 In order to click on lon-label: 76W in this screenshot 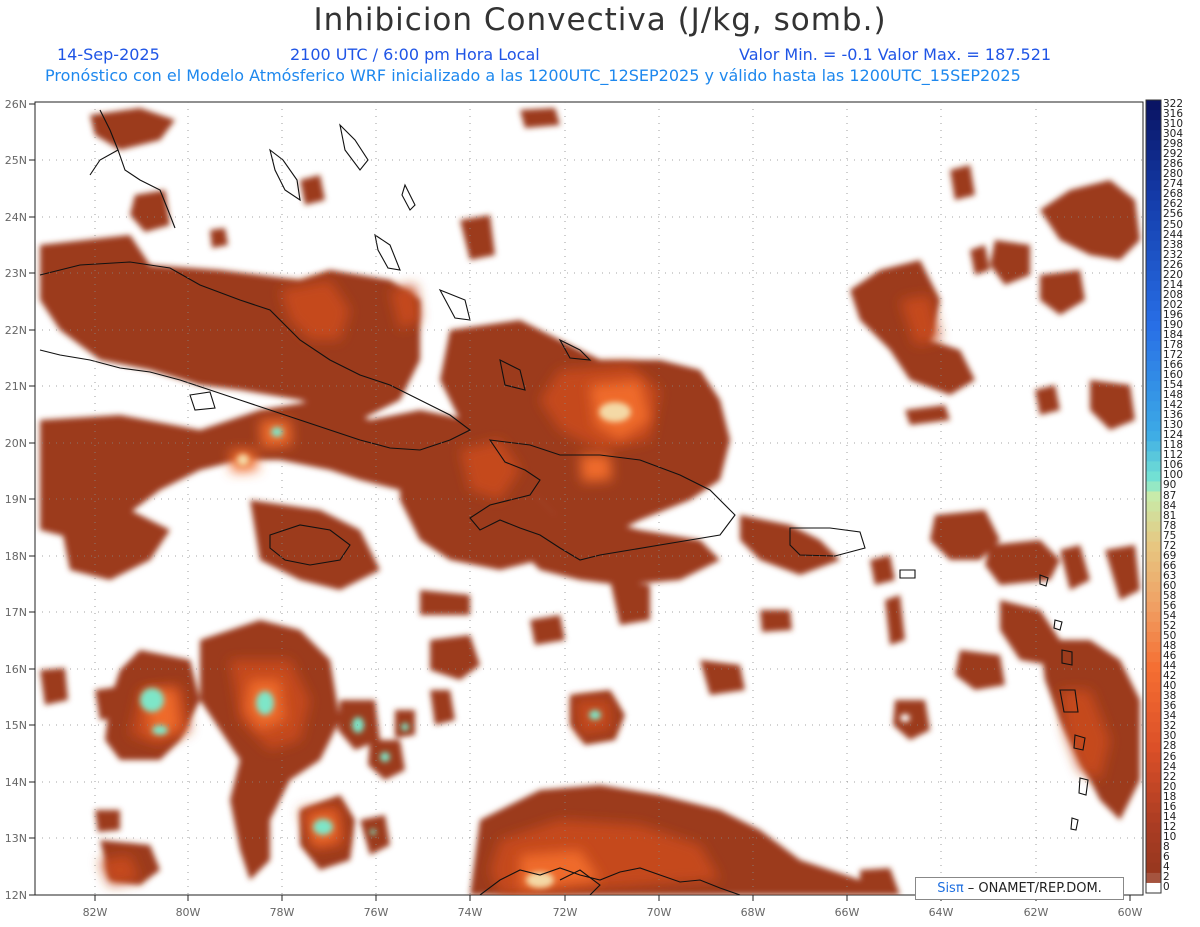, I will do `click(376, 912)`.